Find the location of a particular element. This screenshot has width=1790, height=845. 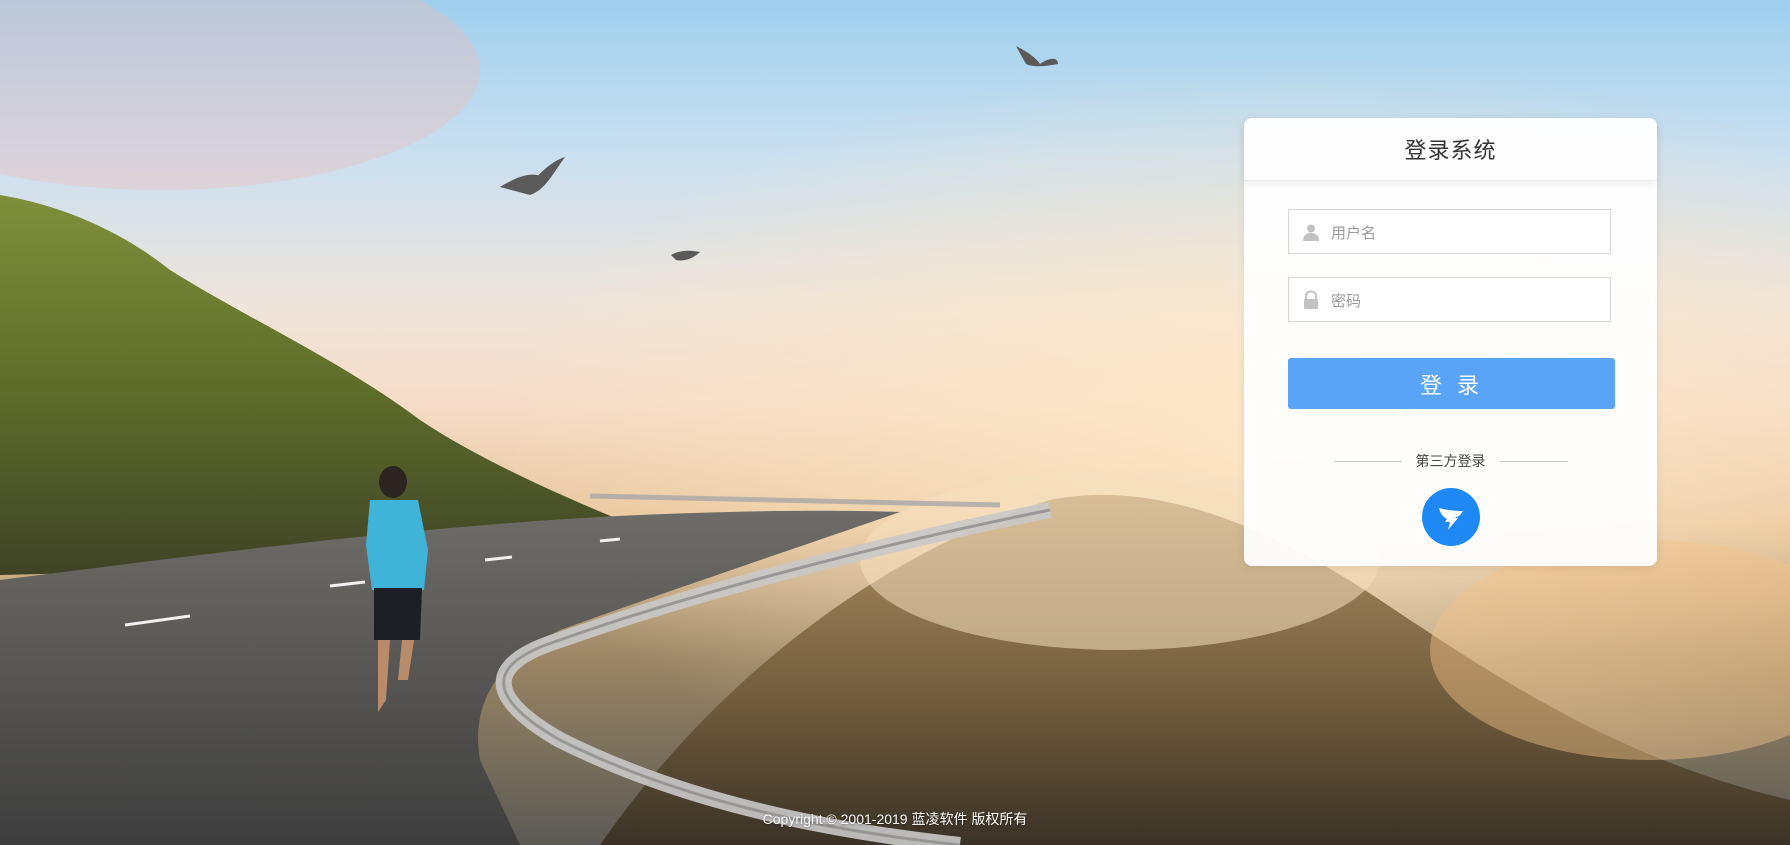

third-party-login-row: 第三方登录 is located at coordinates (1450, 461).